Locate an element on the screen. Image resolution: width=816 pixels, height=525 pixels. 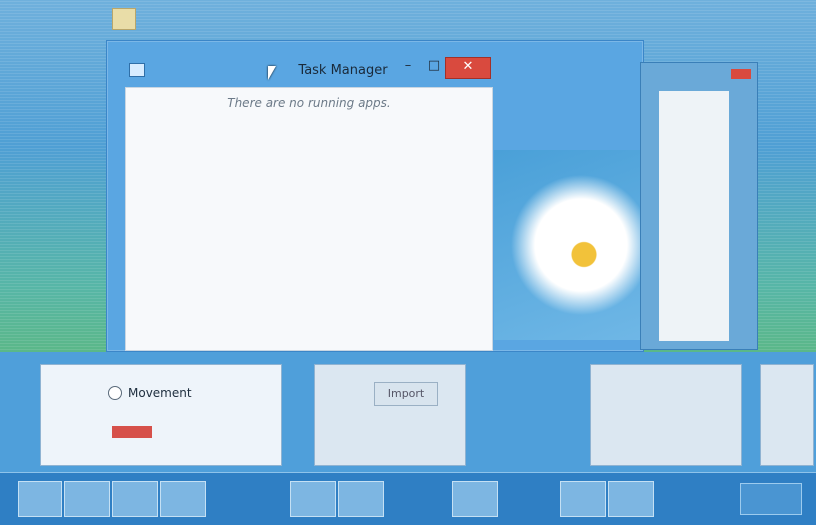
movement-option: Movement is located at coordinates (150, 393).